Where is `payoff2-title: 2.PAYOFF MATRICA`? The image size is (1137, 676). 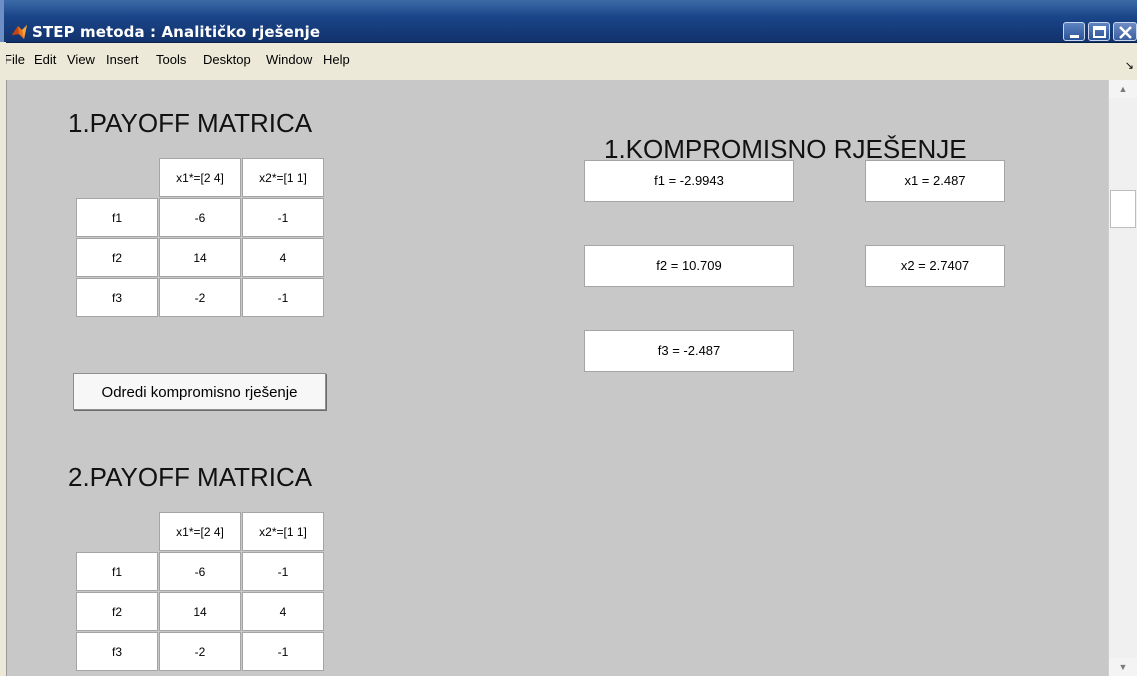 payoff2-title: 2.PAYOFF MATRICA is located at coordinates (190, 477).